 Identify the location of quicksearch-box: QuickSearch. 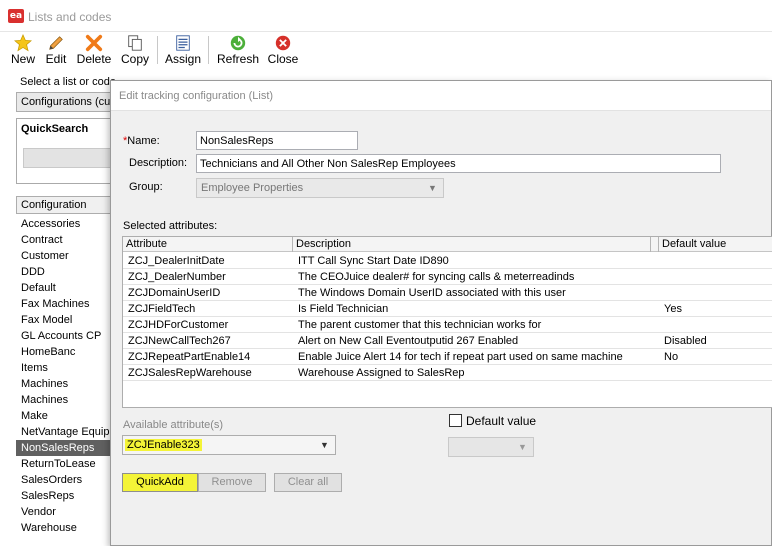
(66, 151).